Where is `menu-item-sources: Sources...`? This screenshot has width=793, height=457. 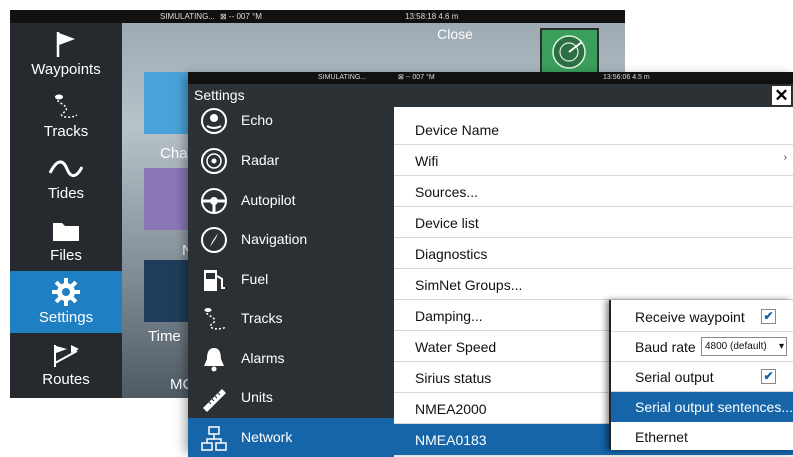
menu-item-sources: Sources... is located at coordinates (593, 191).